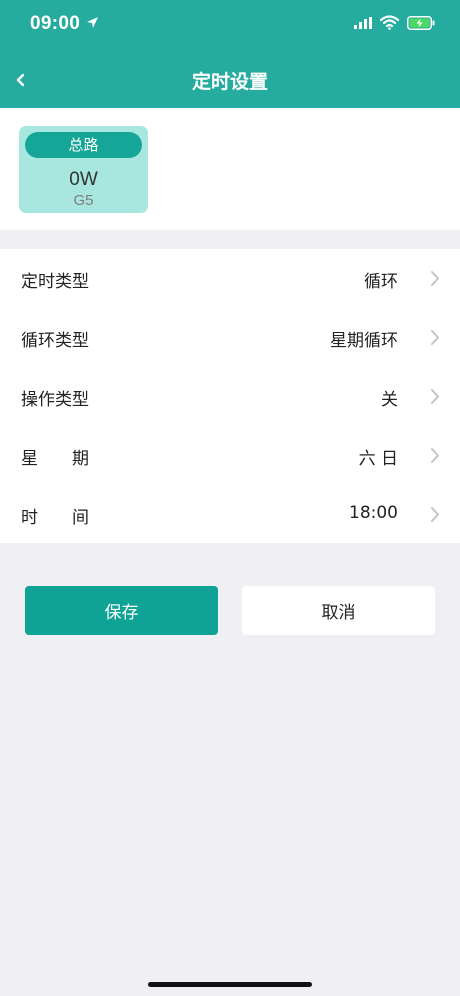 This screenshot has height=996, width=460. I want to click on row-value: 星期循环, so click(364, 341).